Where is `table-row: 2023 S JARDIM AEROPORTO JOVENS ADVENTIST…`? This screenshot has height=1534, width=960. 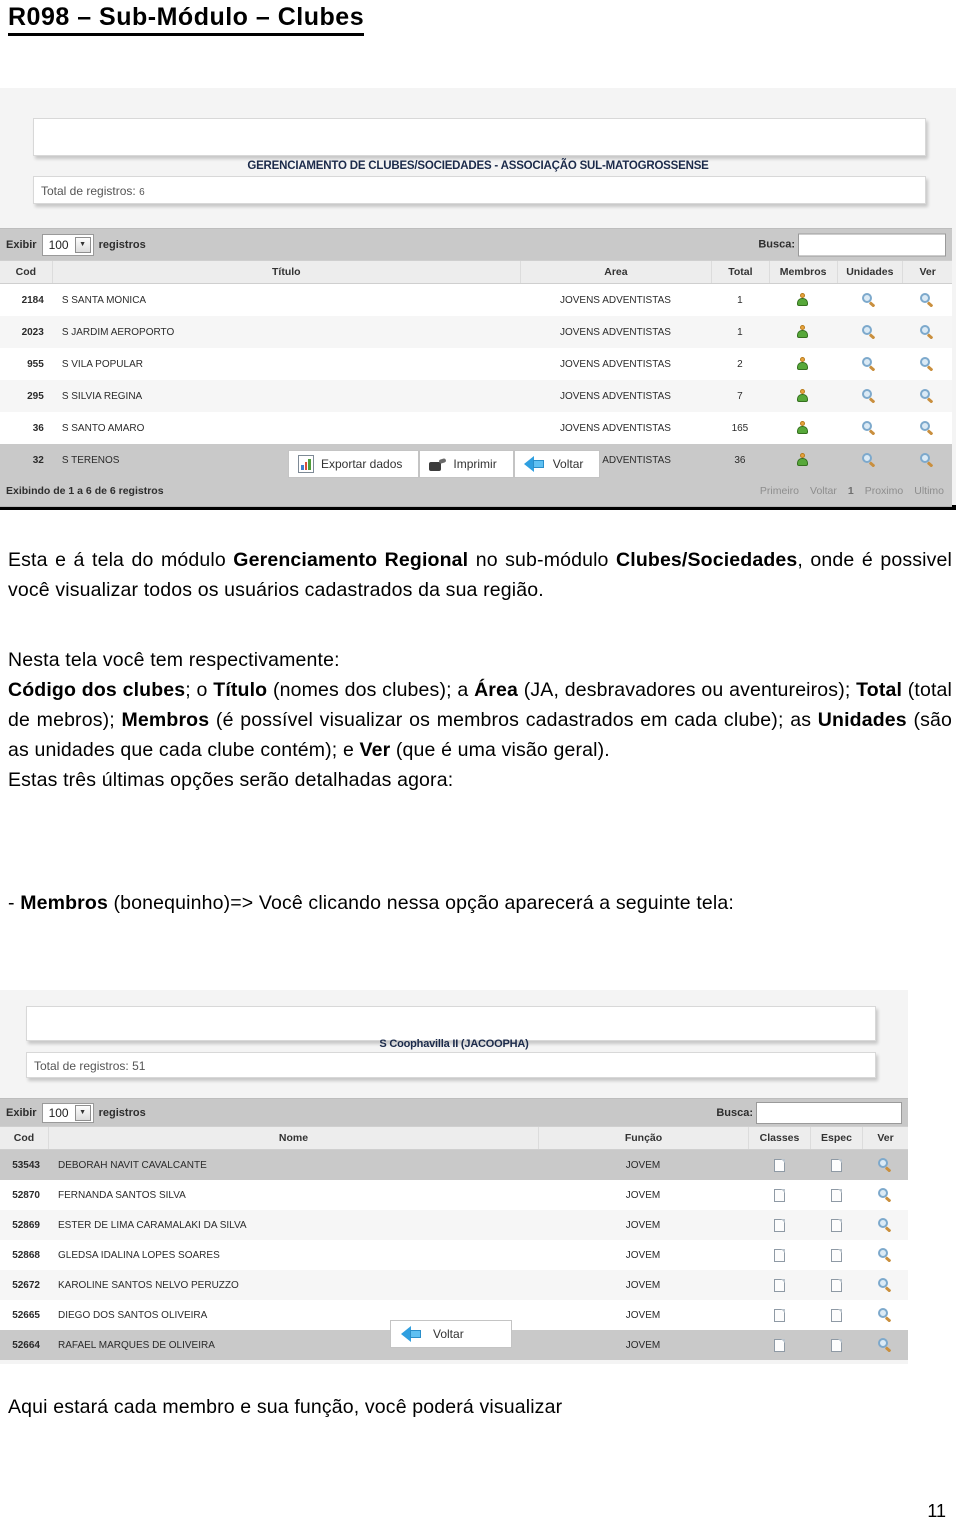
table-row: 2023 S JARDIM AEROPORTO JOVENS ADVENTIST… is located at coordinates (476, 332).